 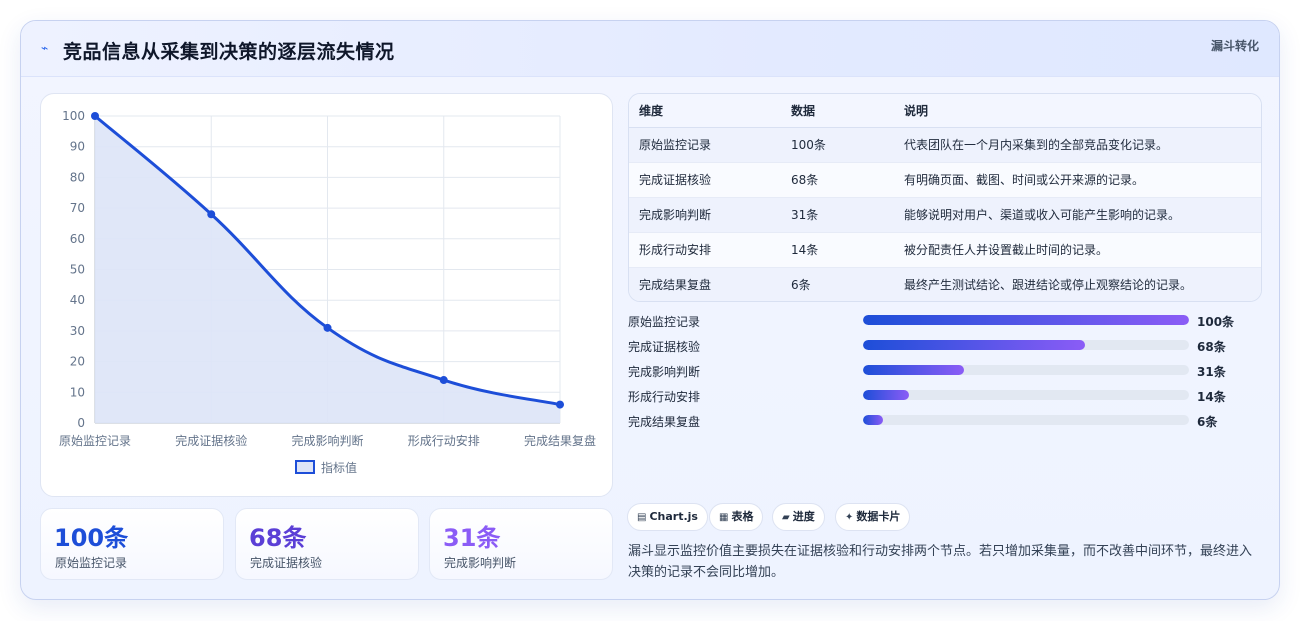 I want to click on y-tick-label: 30, so click(x=77, y=331).